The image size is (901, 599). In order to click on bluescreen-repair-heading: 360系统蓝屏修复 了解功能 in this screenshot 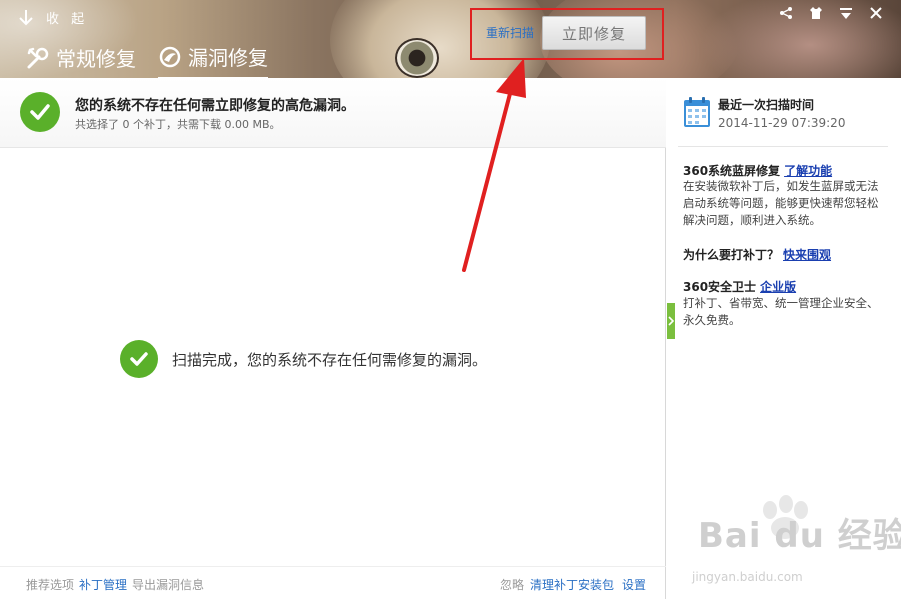, I will do `click(757, 170)`.